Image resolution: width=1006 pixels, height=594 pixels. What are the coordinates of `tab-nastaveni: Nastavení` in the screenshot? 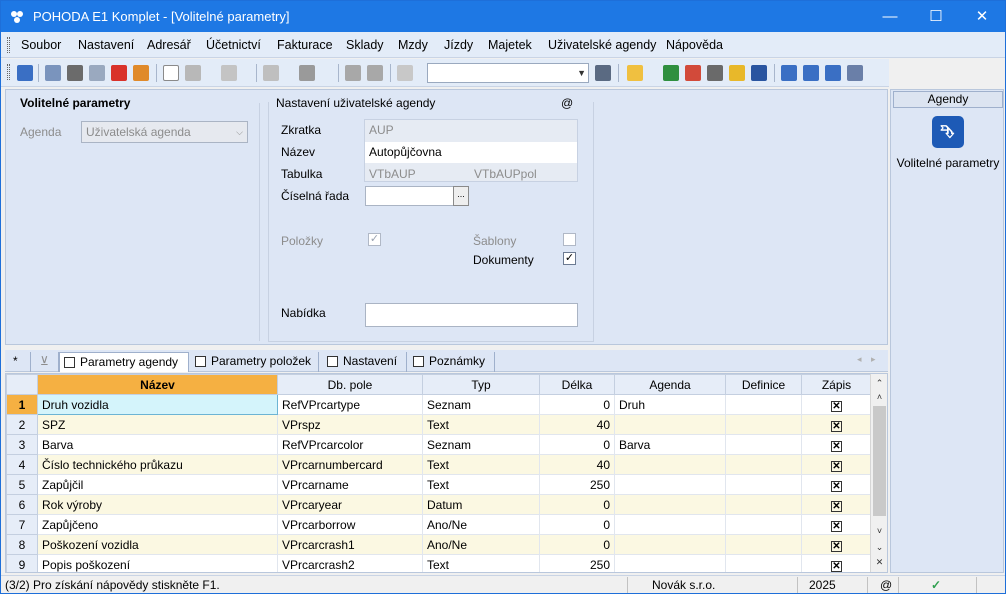 It's located at (365, 362).